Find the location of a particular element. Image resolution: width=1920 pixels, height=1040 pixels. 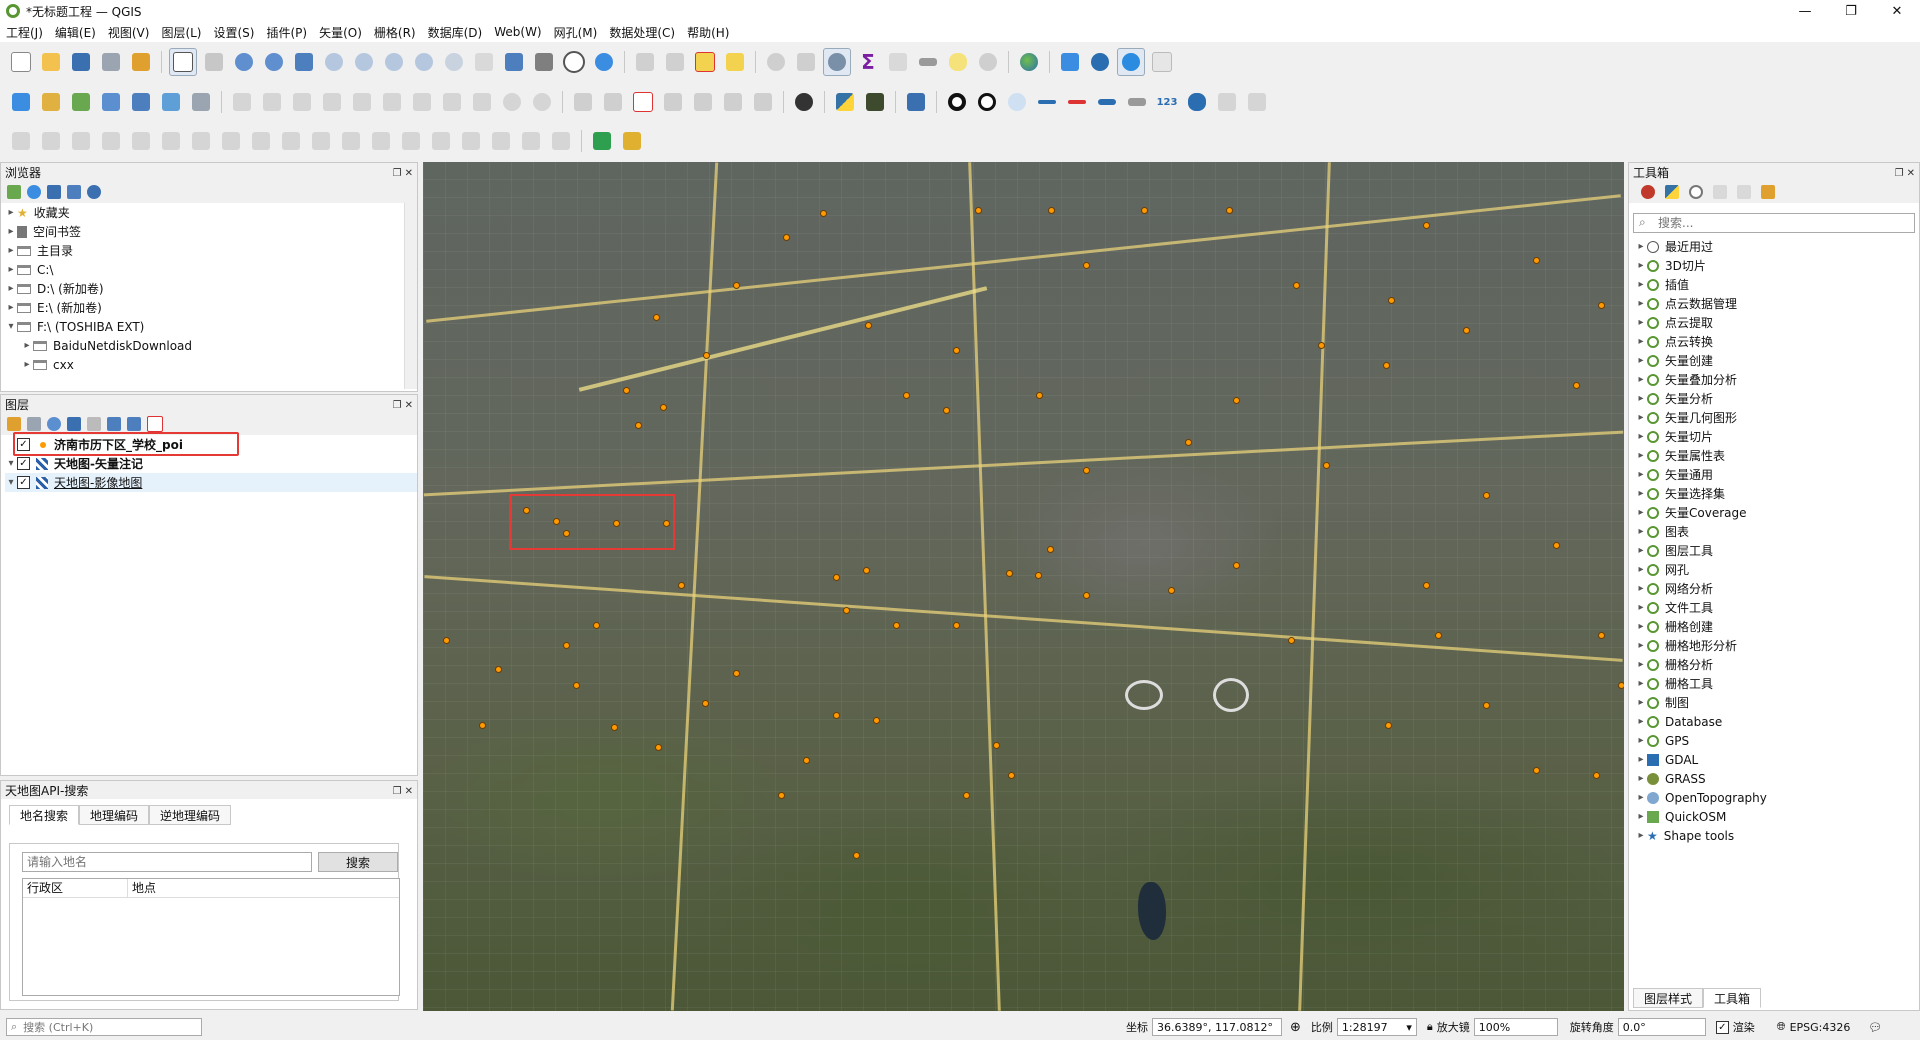

info-icon is located at coordinates (94, 192).